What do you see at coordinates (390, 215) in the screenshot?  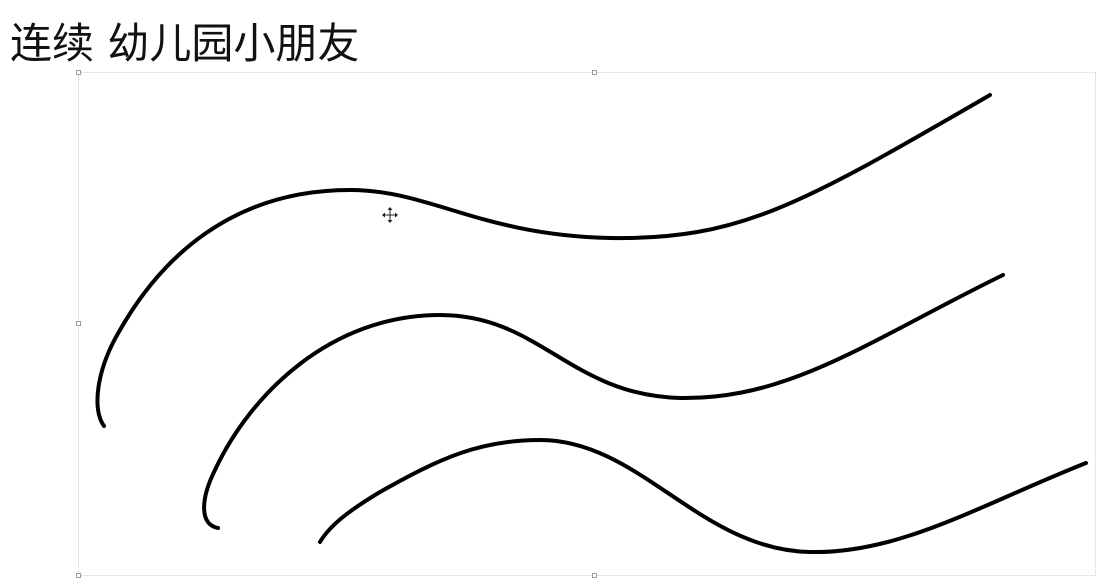 I see `move-cursor-icon` at bounding box center [390, 215].